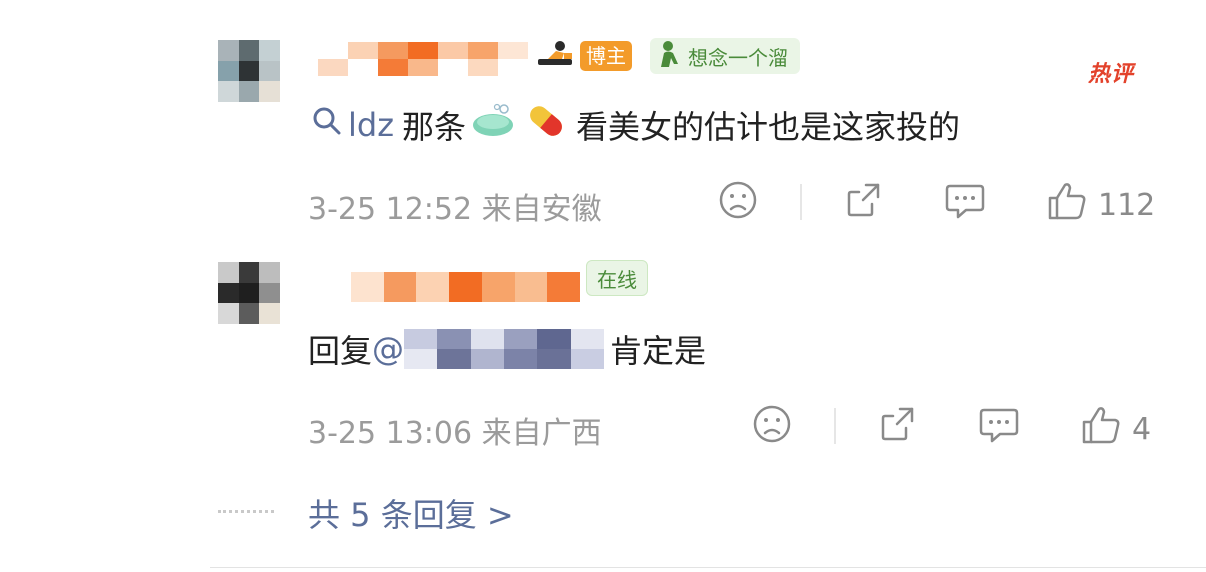  I want to click on like-count: 112, so click(1127, 205).